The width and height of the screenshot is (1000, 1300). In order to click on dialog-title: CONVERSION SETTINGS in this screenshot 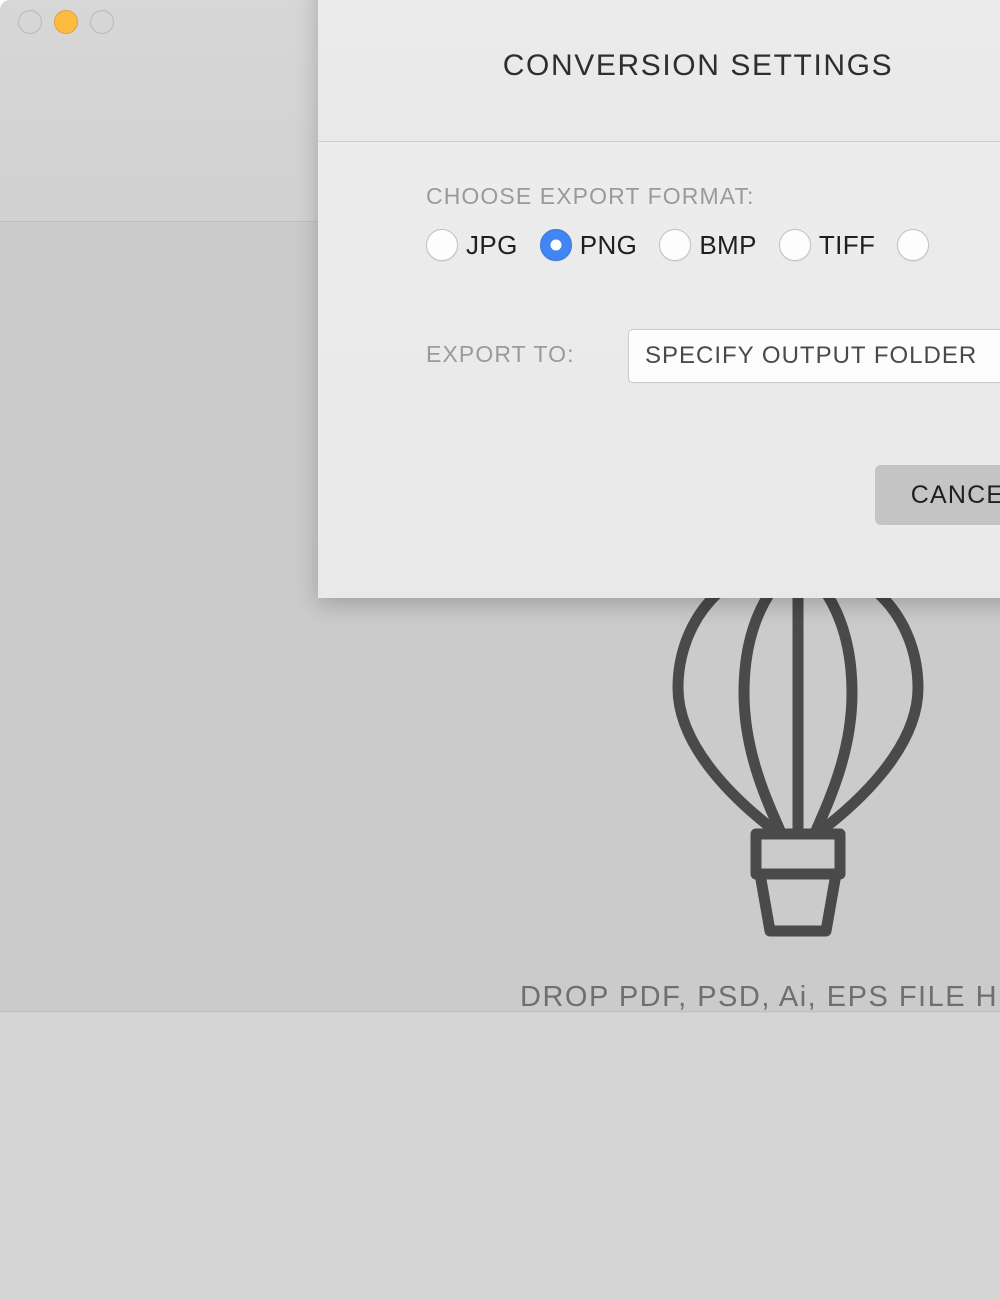, I will do `click(698, 65)`.